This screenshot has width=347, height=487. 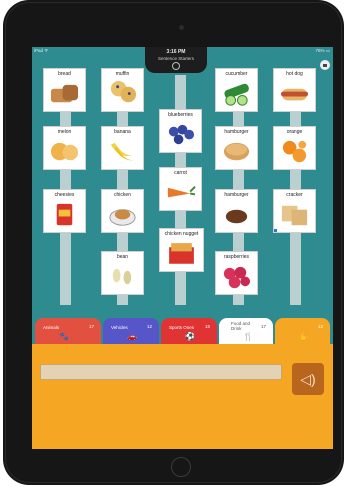 I want to click on hand-icon: ✋, so click(x=304, y=336).